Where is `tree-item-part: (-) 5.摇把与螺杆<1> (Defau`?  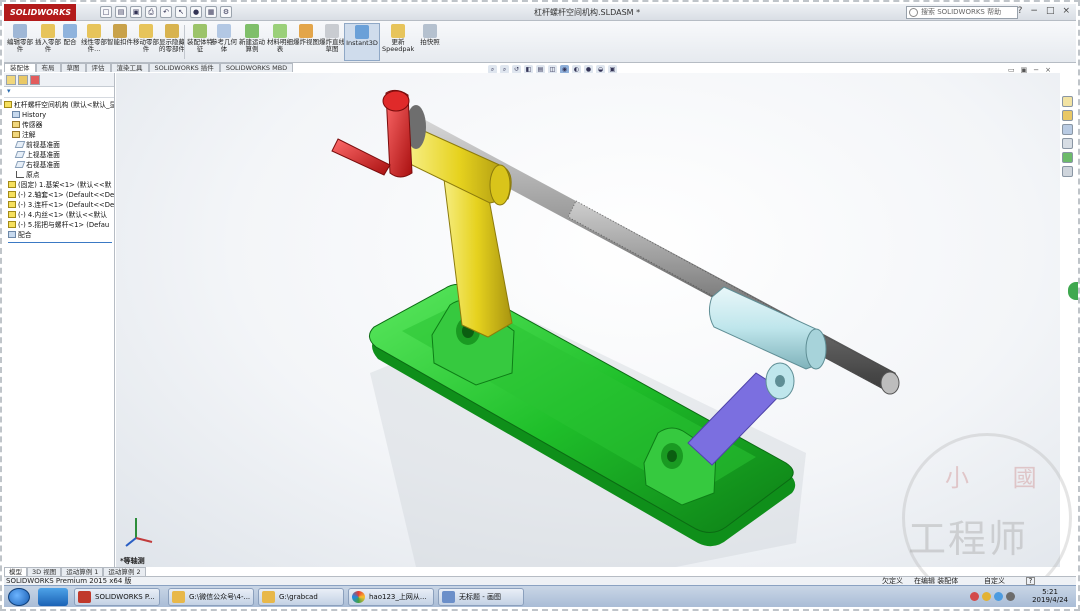
tree-item-part: (-) 5.摇把与螺杆<1> (Defau is located at coordinates (59, 225).